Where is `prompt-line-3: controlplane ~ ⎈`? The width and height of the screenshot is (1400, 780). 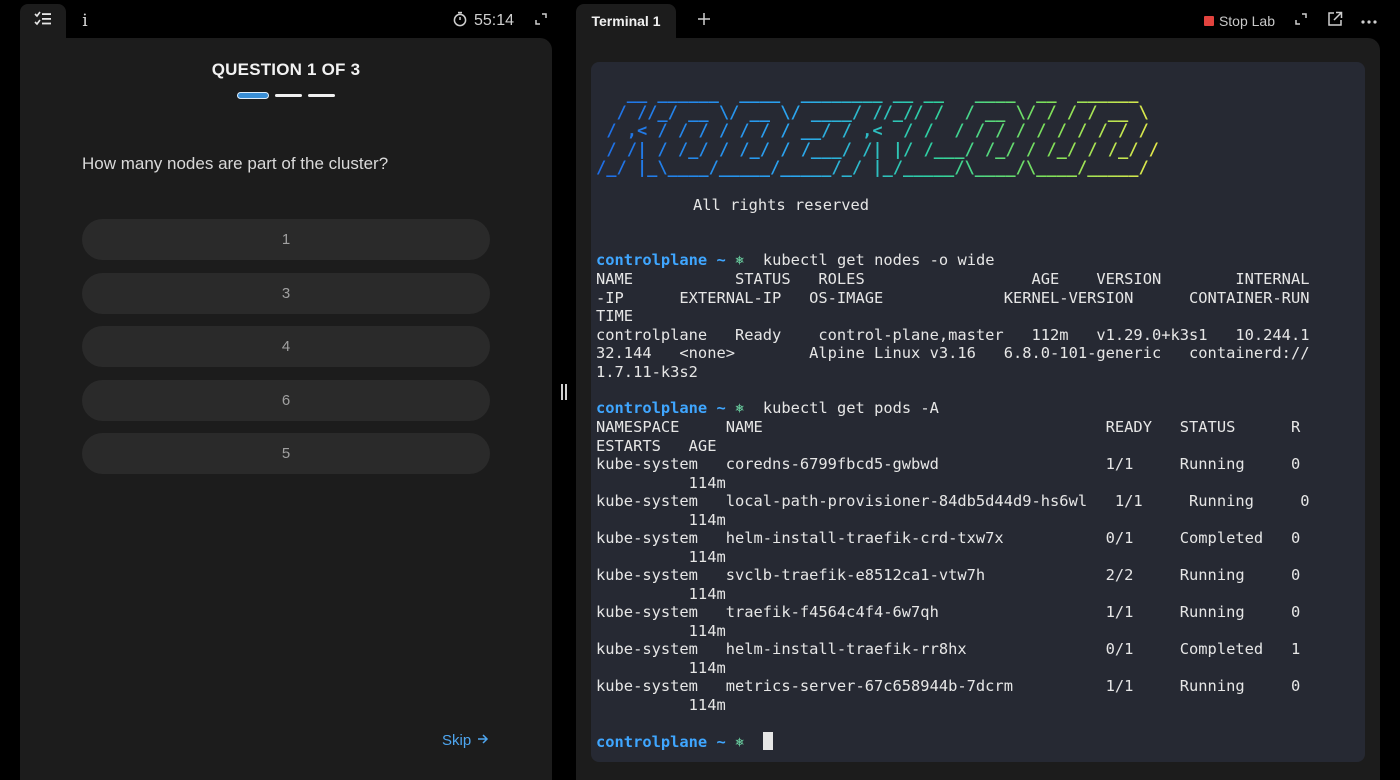 prompt-line-3: controlplane ~ ⎈ is located at coordinates (684, 742).